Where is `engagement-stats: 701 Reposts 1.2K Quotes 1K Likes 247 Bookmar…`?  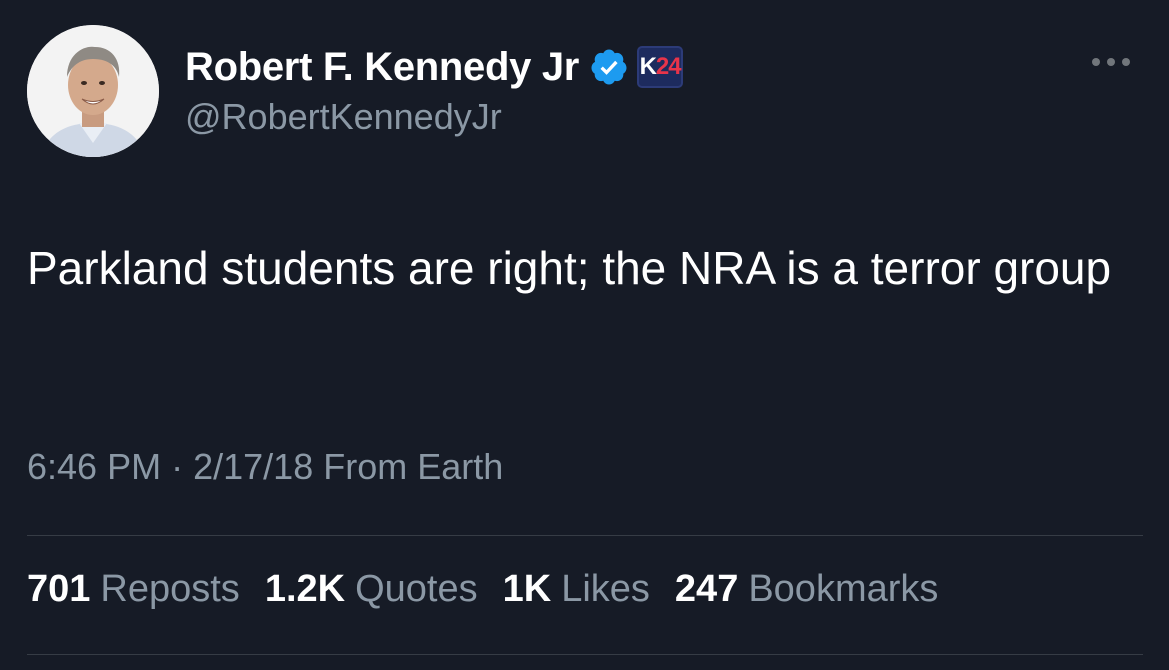
engagement-stats: 701 Reposts 1.2K Quotes 1K Likes 247 Bookmar… is located at coordinates (495, 589).